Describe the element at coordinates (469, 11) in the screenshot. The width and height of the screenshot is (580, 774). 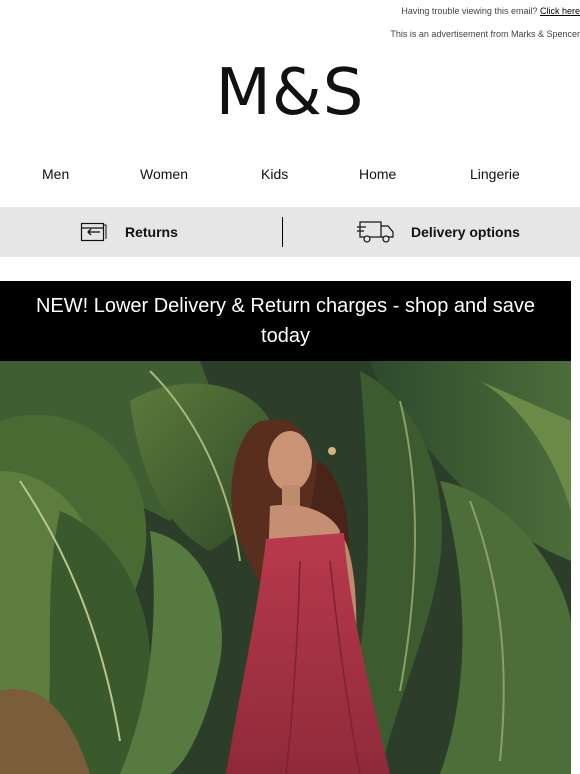
I see `preheader-trouble-text: Having trouble viewing this email?` at that location.